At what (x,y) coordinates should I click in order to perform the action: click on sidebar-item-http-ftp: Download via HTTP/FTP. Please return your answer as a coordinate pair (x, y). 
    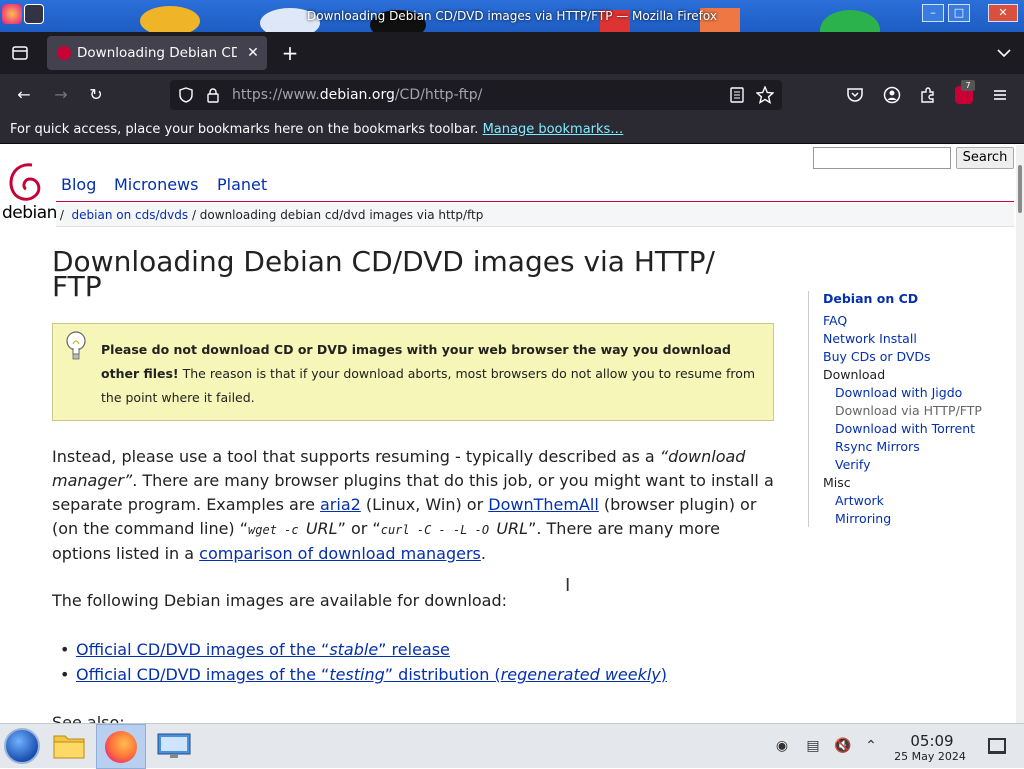
    Looking at the image, I should click on (908, 410).